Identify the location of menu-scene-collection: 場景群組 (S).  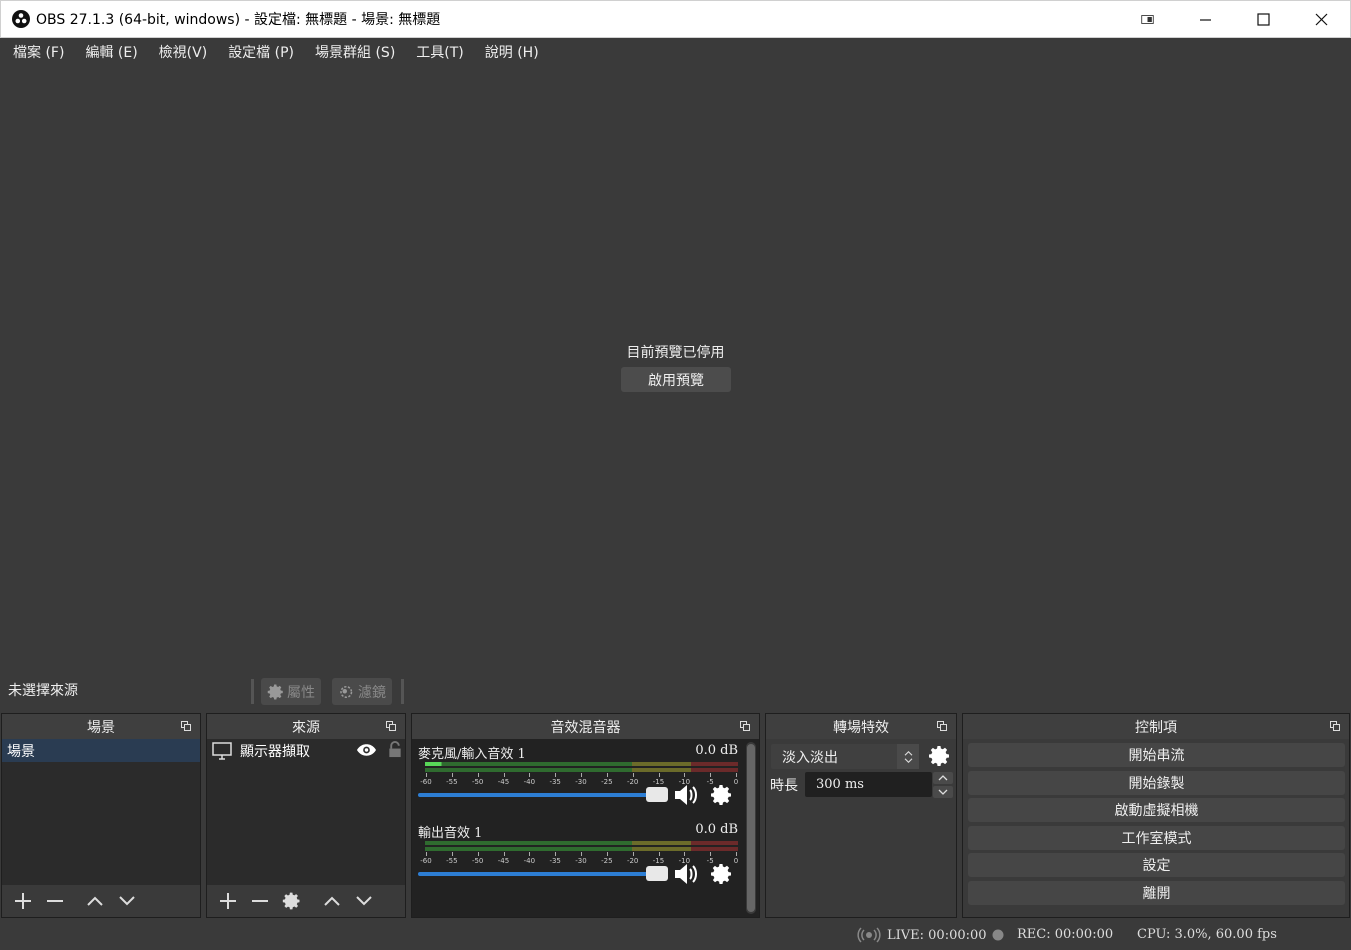
(355, 52).